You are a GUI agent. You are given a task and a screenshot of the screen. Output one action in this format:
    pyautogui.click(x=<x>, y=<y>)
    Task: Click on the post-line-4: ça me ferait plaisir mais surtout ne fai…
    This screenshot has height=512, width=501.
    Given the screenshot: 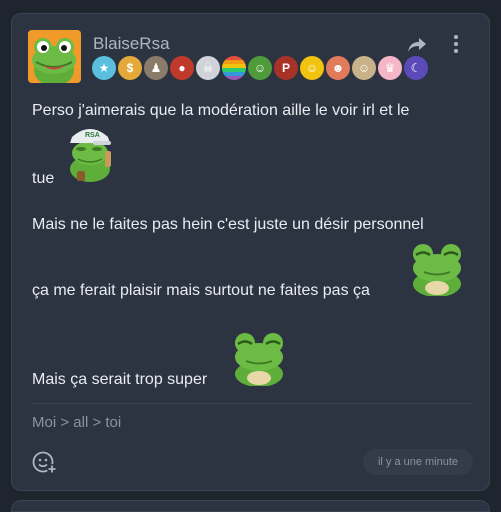 What is the action you would take?
    pyautogui.click(x=201, y=290)
    